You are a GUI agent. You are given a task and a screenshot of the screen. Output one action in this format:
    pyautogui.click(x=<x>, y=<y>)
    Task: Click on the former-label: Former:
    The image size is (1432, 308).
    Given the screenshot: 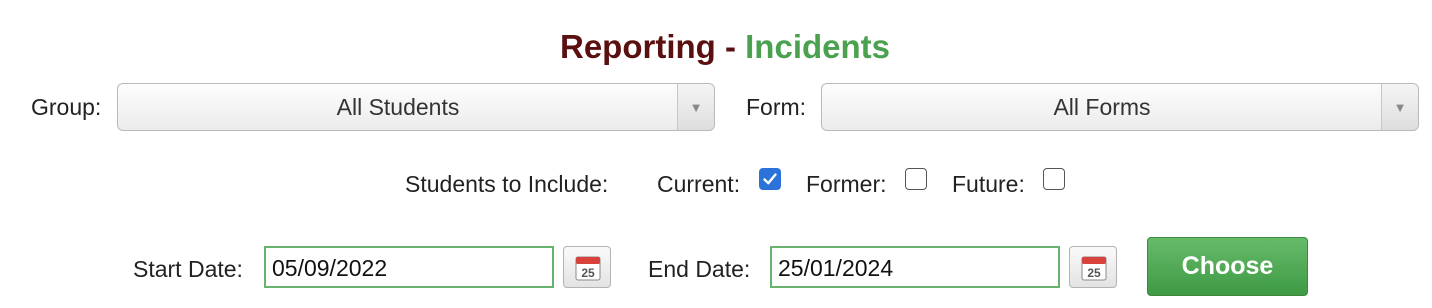 What is the action you would take?
    pyautogui.click(x=846, y=184)
    